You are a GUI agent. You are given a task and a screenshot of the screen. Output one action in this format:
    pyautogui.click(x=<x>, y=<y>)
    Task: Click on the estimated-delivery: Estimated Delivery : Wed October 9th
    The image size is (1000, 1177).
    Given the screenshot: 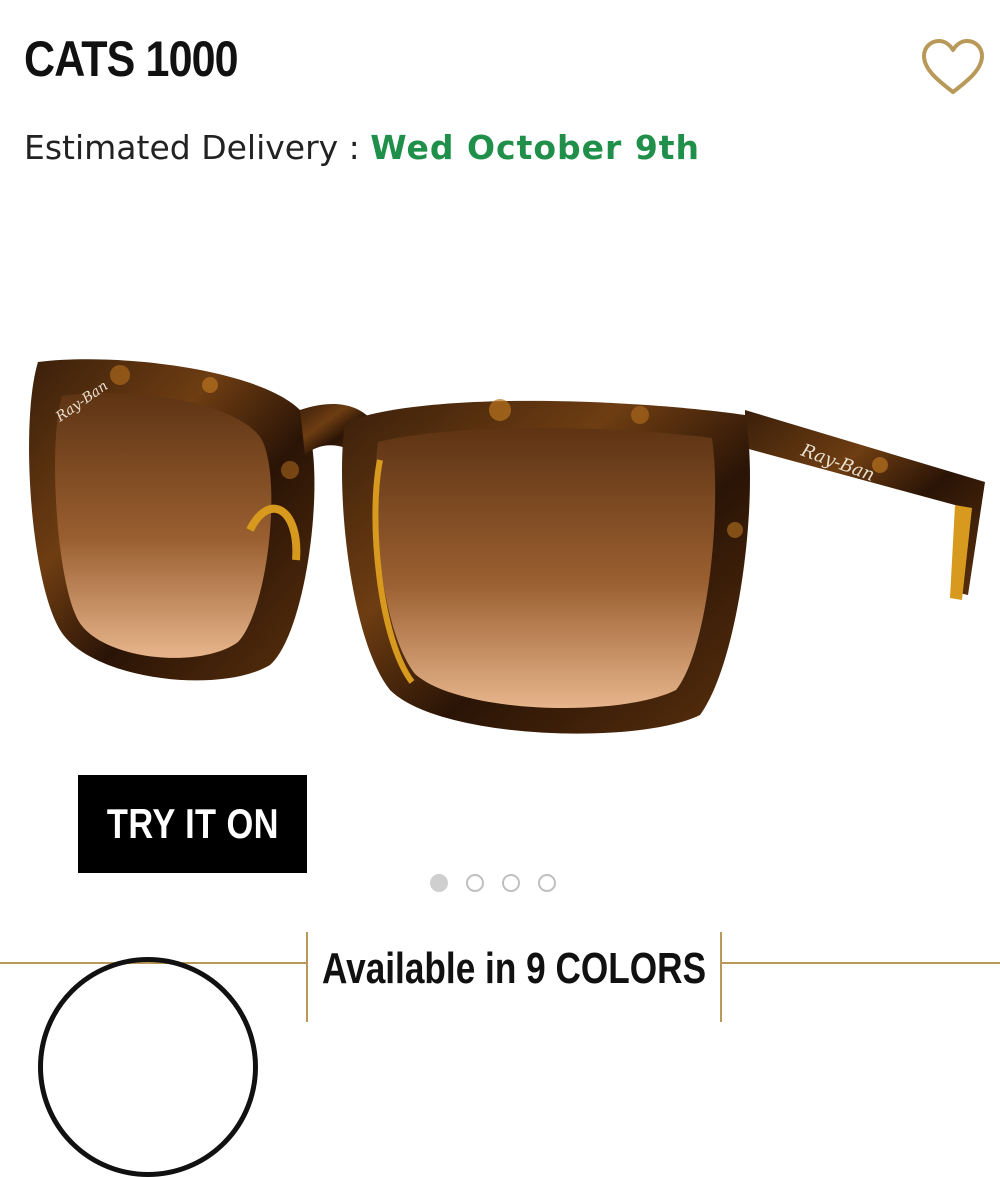 What is the action you would take?
    pyautogui.click(x=362, y=147)
    